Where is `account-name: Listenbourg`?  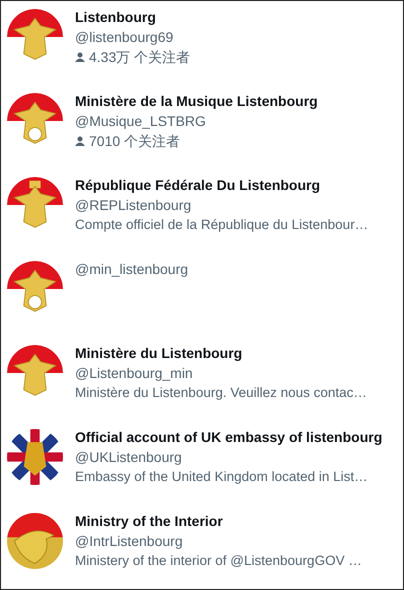 account-name: Listenbourg is located at coordinates (132, 17).